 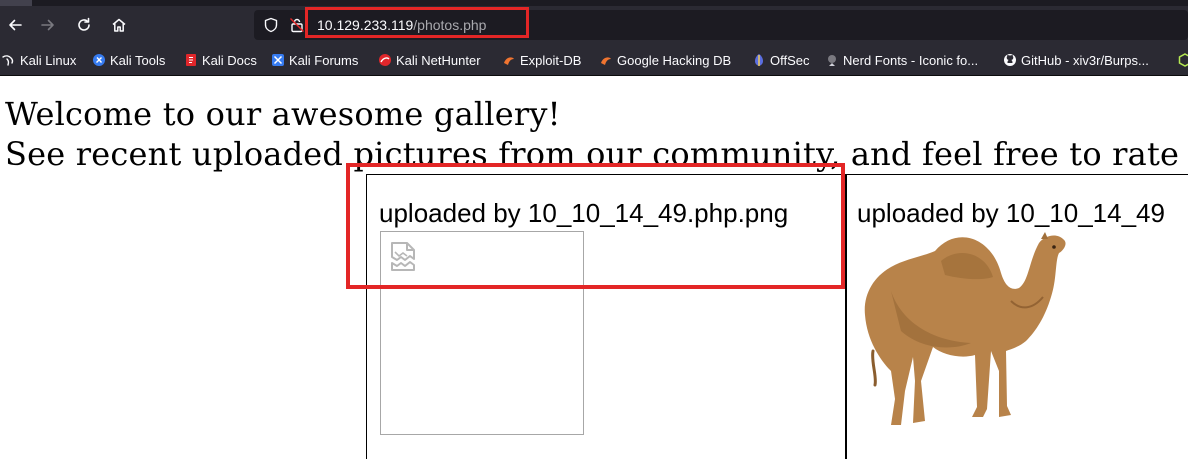 I want to click on forward-arrow-icon, so click(x=47, y=25).